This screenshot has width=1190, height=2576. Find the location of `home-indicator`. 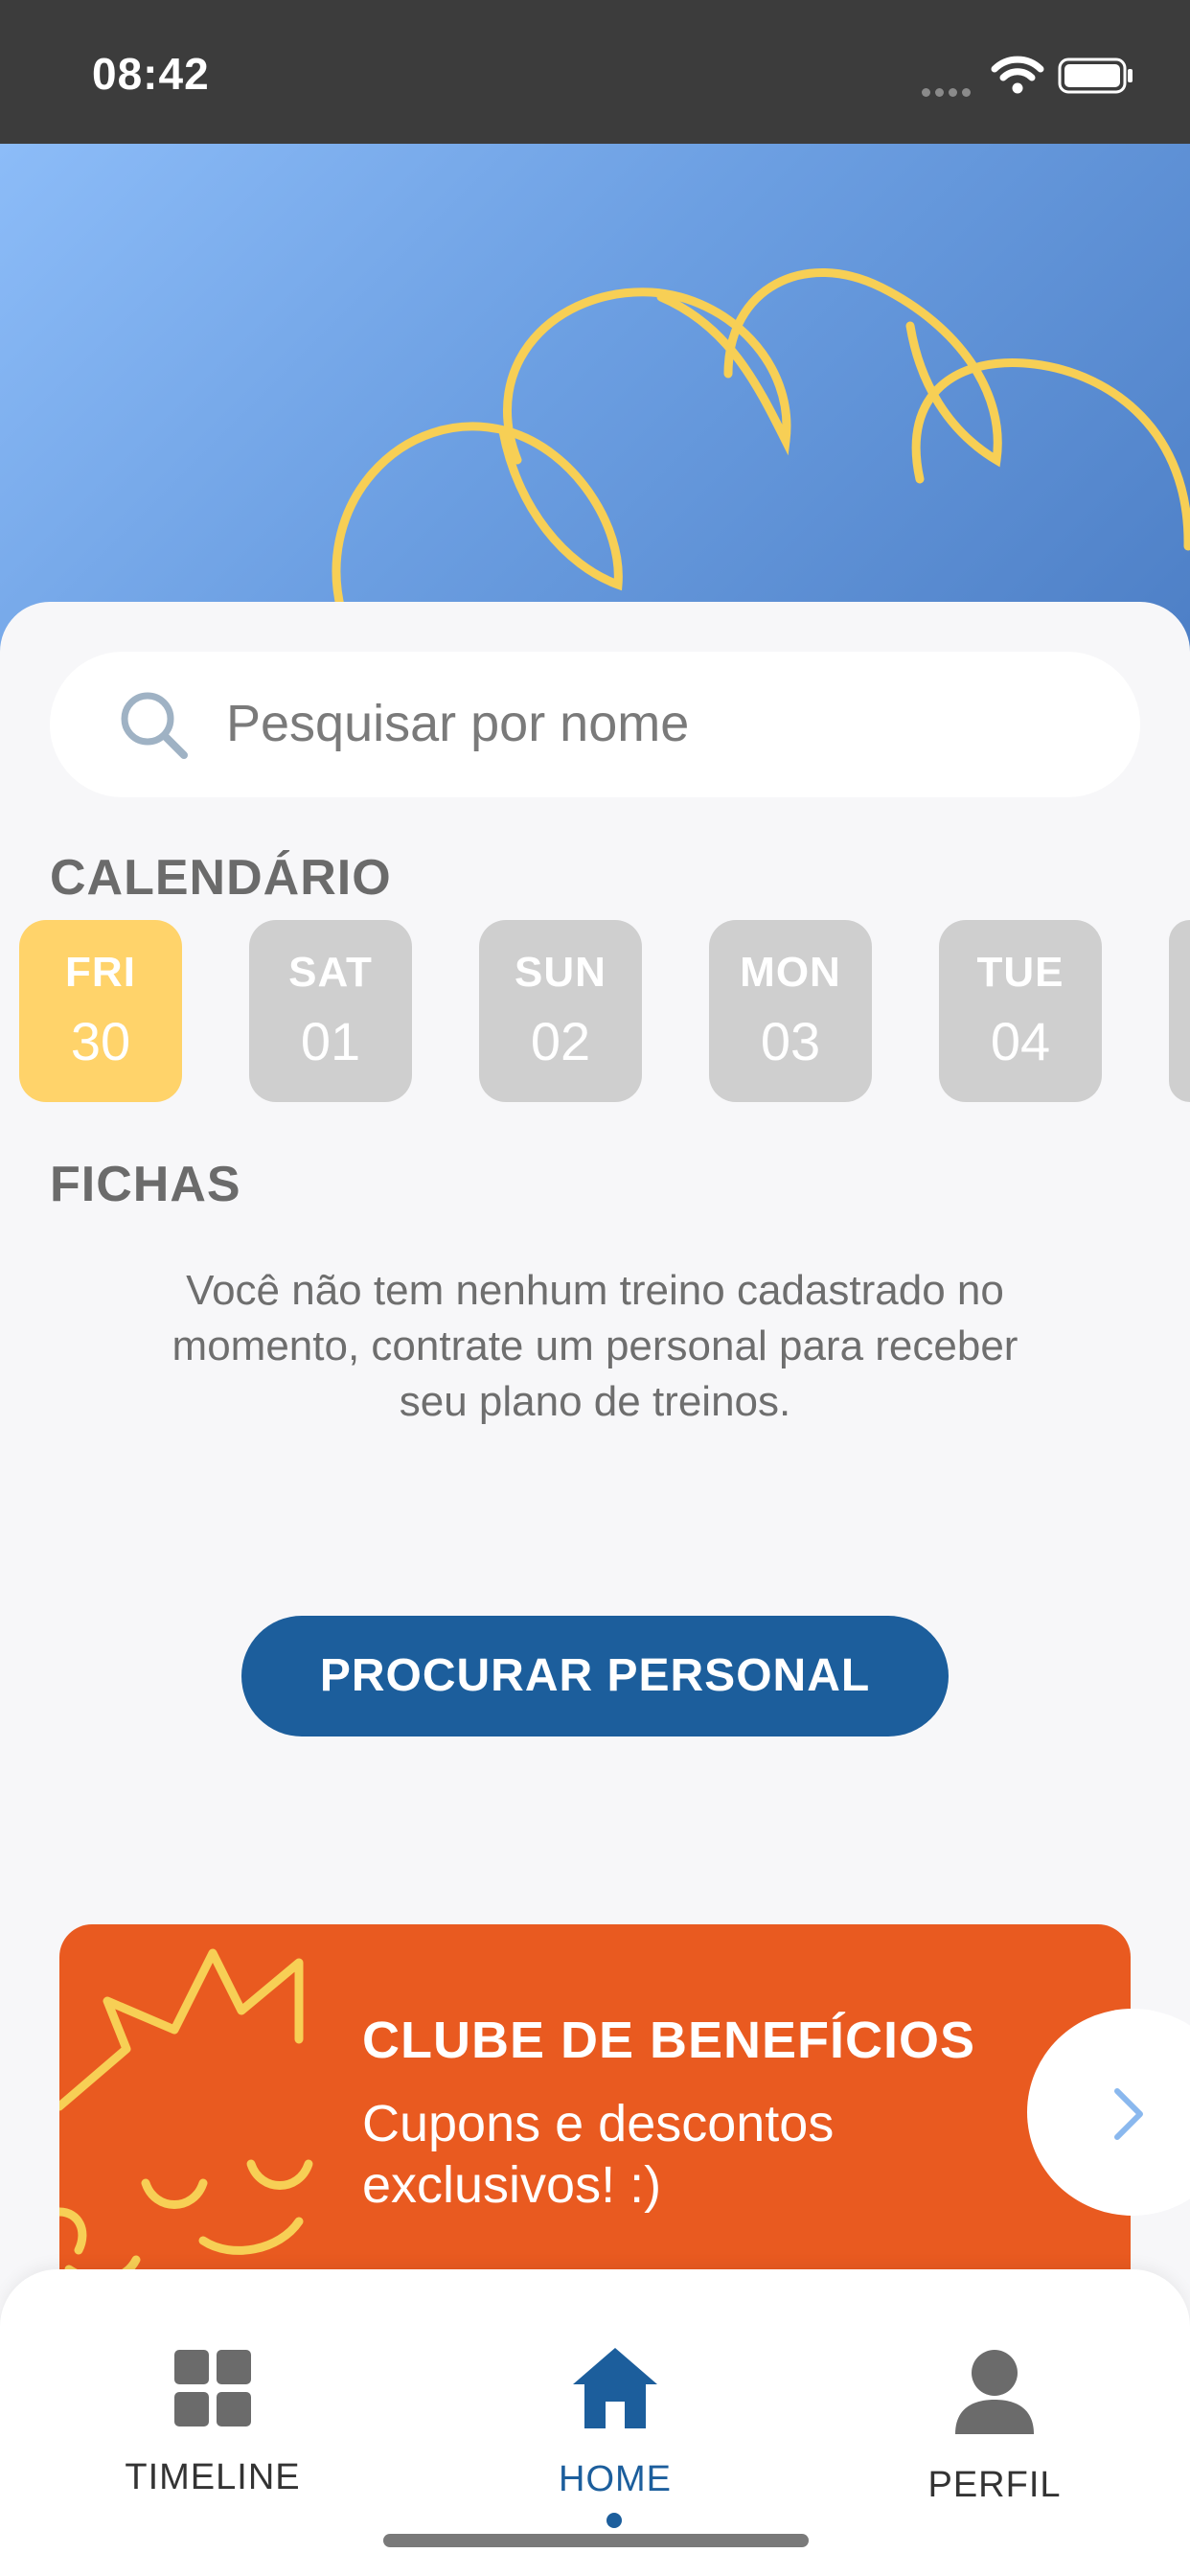

home-indicator is located at coordinates (596, 2540).